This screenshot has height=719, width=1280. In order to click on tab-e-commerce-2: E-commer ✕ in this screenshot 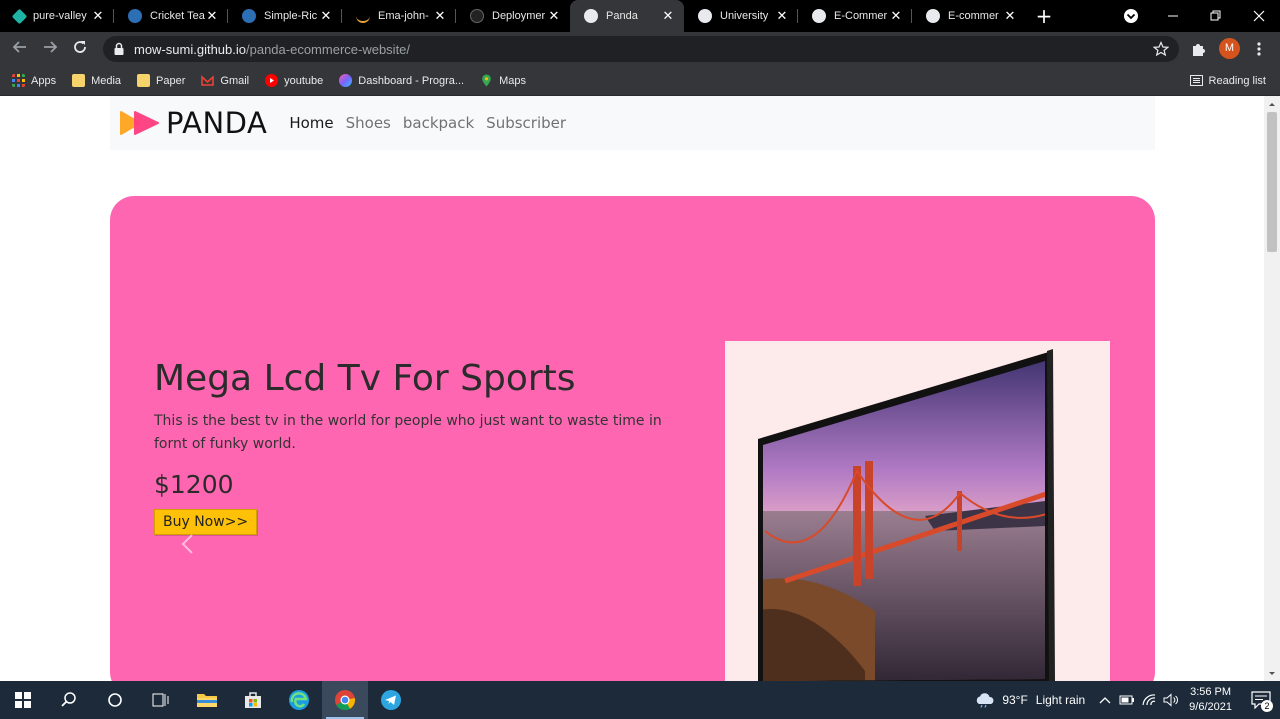, I will do `click(969, 16)`.